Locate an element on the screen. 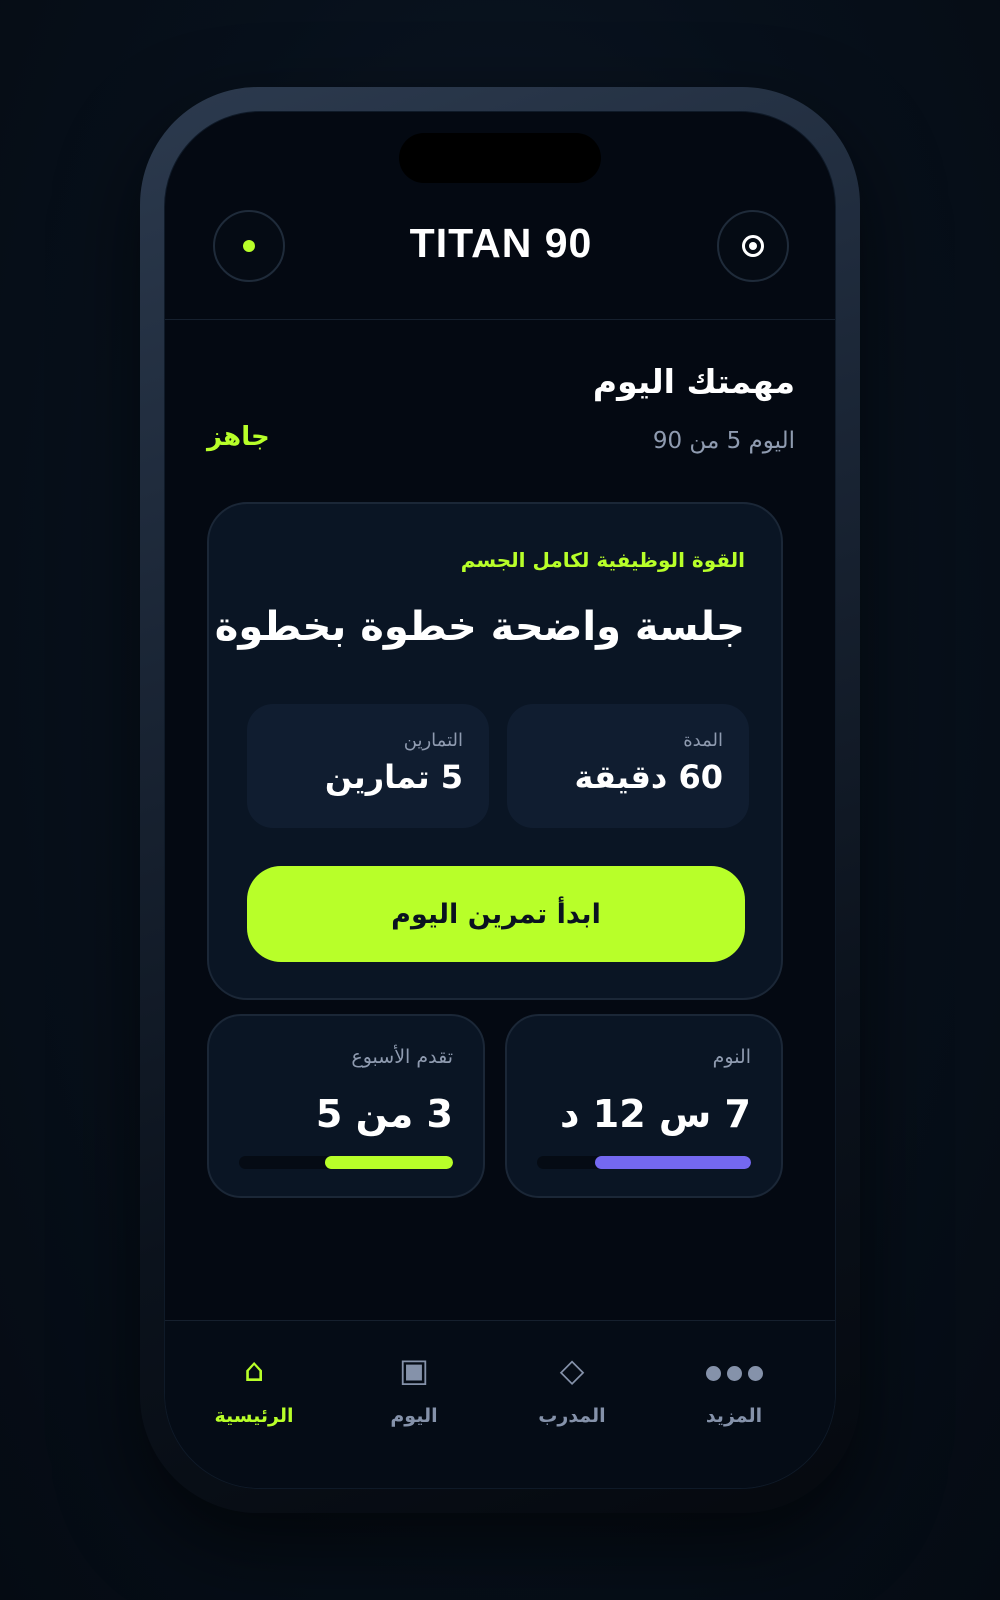  header-divider is located at coordinates (500, 319).